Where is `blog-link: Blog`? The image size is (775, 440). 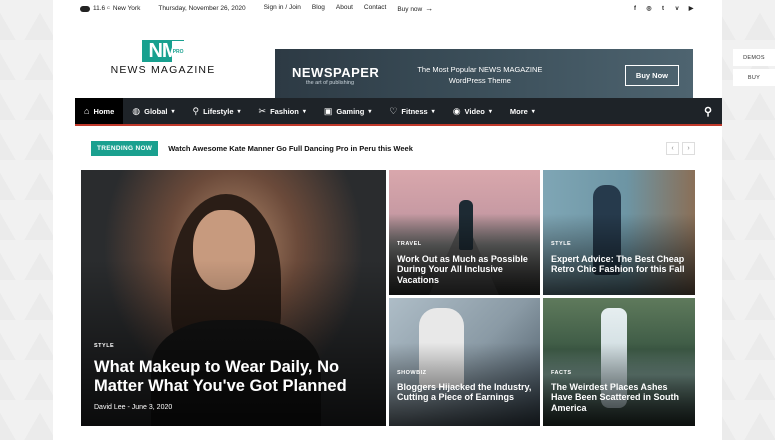
blog-link: Blog is located at coordinates (318, 8).